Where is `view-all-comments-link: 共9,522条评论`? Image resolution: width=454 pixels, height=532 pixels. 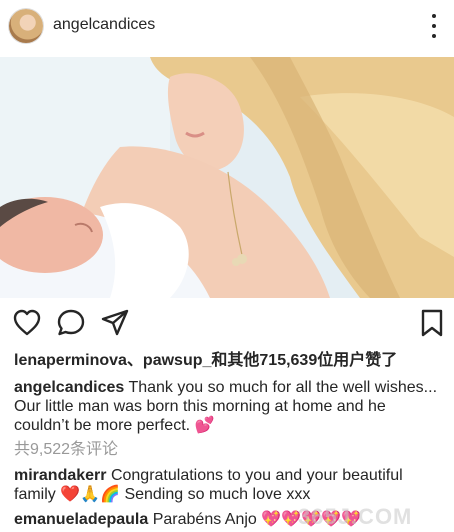 view-all-comments-link: 共9,522条评论 is located at coordinates (229, 449).